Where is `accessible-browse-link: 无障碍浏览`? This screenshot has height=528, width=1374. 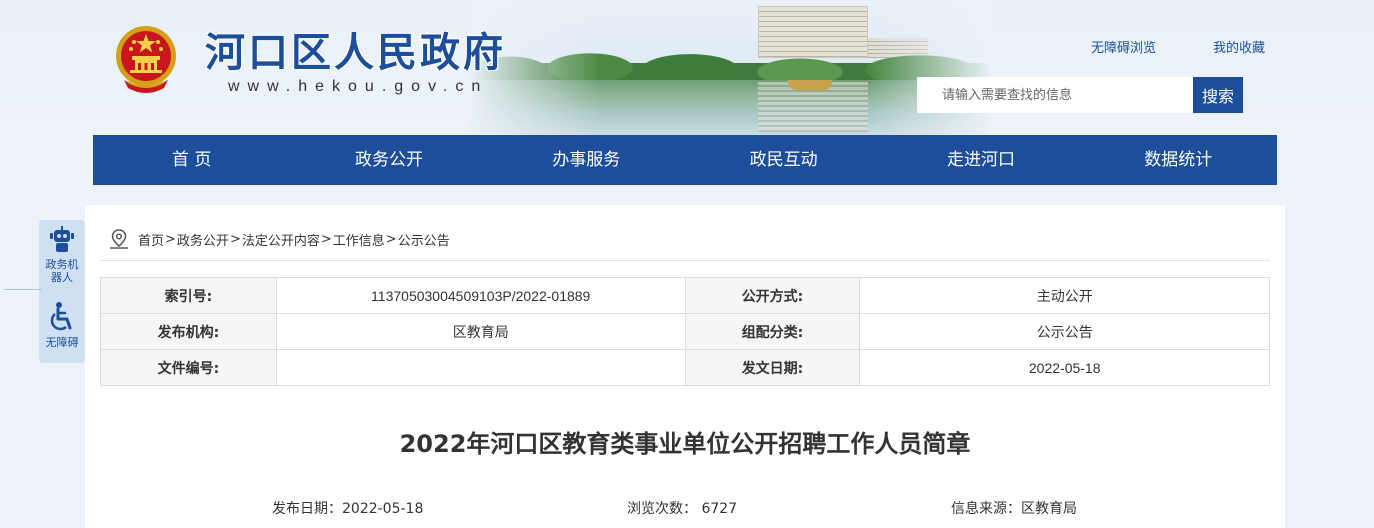
accessible-browse-link: 无障碍浏览 is located at coordinates (1123, 46).